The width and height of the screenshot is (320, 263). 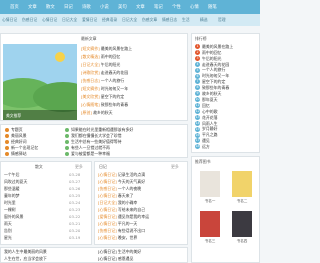 What do you see at coordinates (197, 82) in the screenshot?
I see `rank-badge: 7` at bounding box center [197, 82].